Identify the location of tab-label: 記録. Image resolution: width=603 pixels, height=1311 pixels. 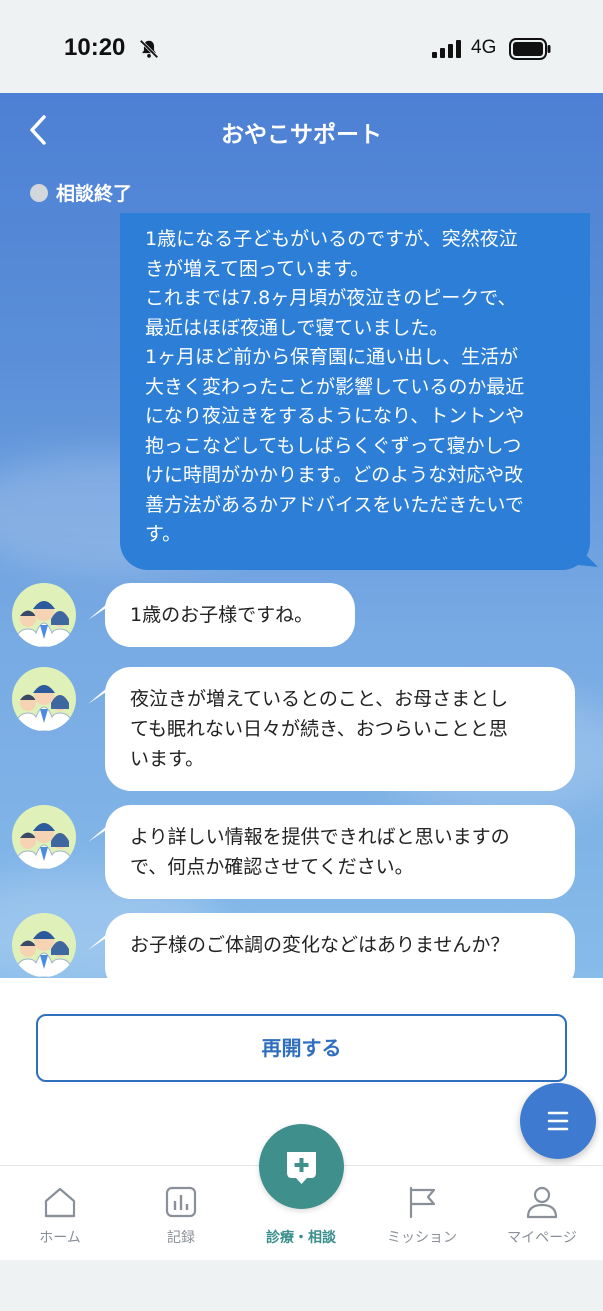
(181, 1238).